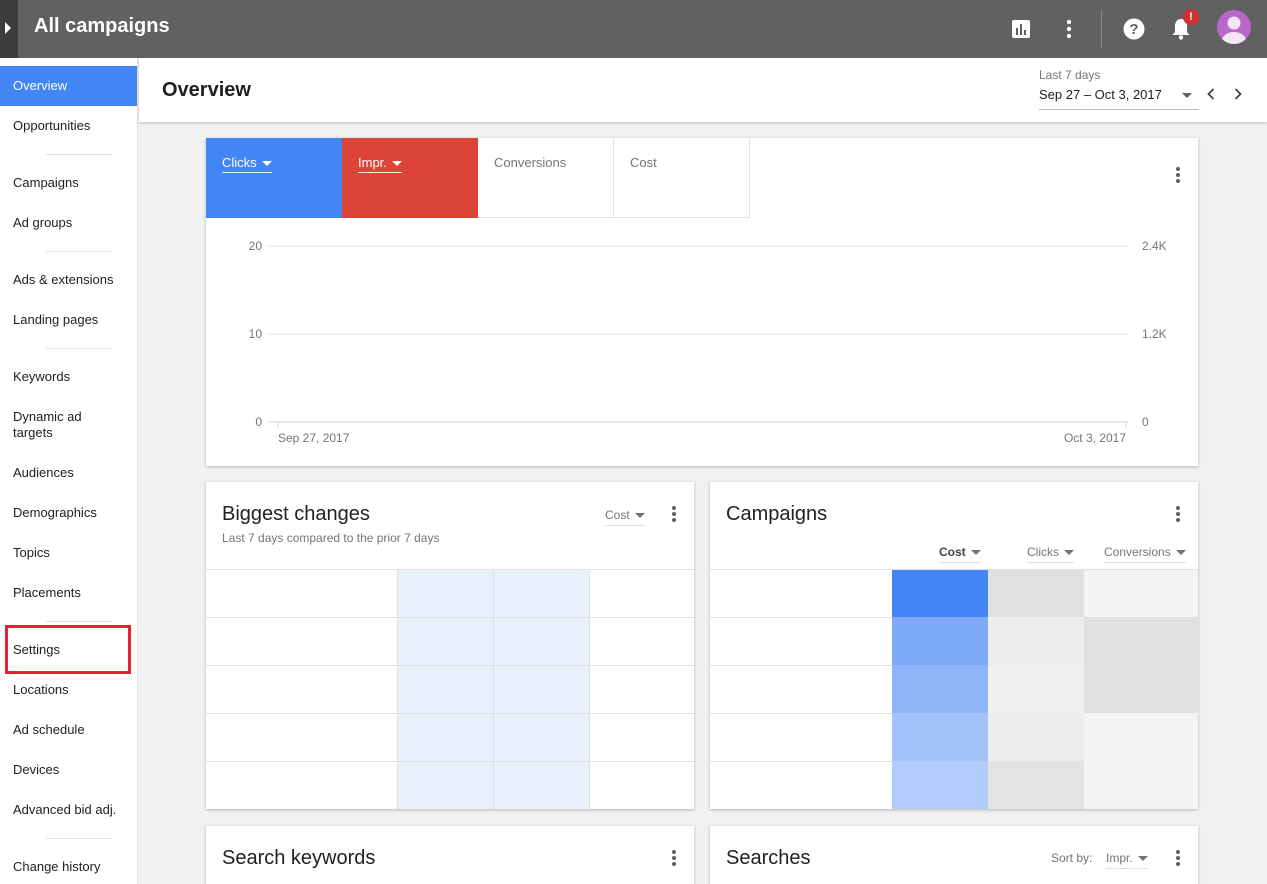  I want to click on sidebar-item-topics: Topics, so click(68, 553).